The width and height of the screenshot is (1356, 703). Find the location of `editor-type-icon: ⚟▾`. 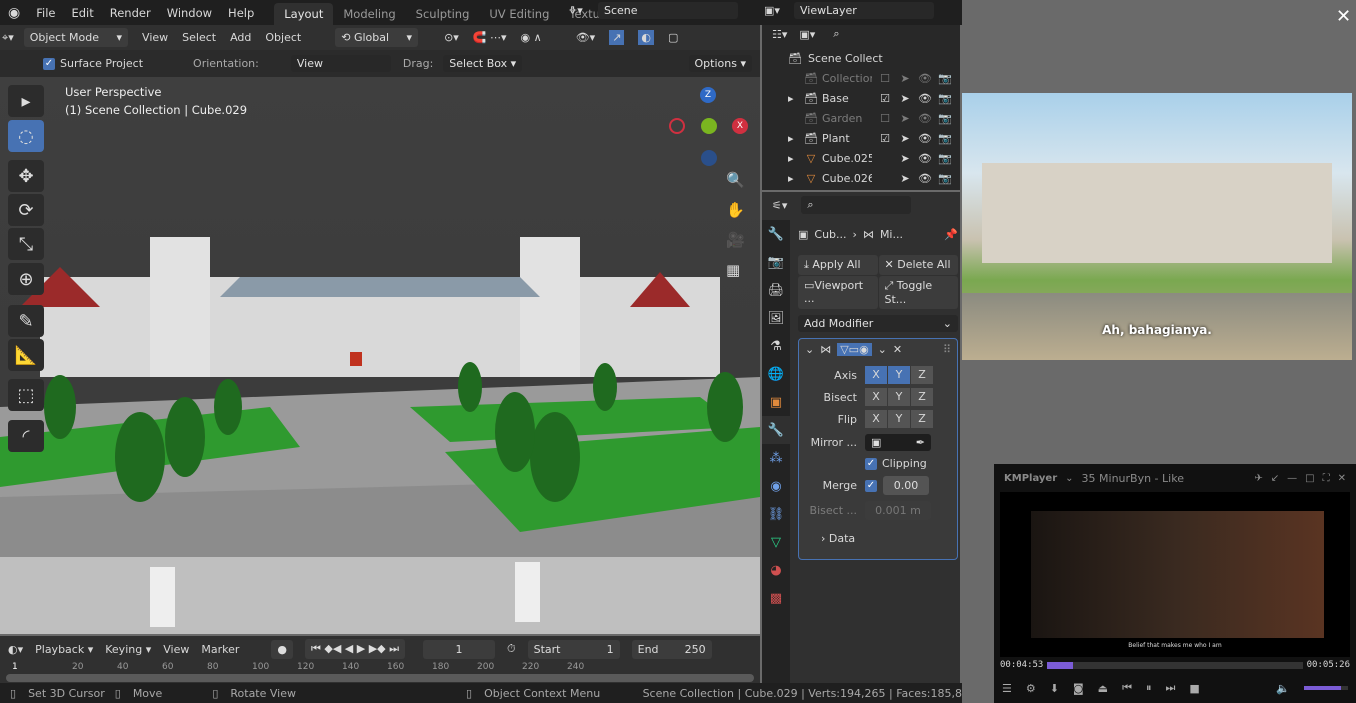

editor-type-icon: ⚟▾ is located at coordinates (779, 205).